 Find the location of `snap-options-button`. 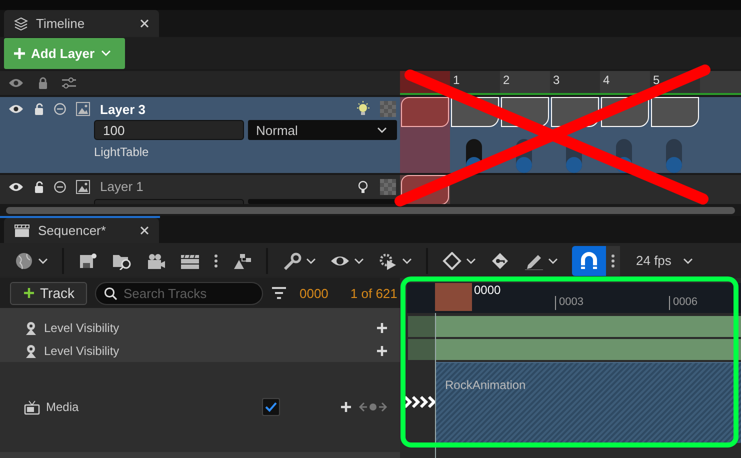

snap-options-button is located at coordinates (613, 261).